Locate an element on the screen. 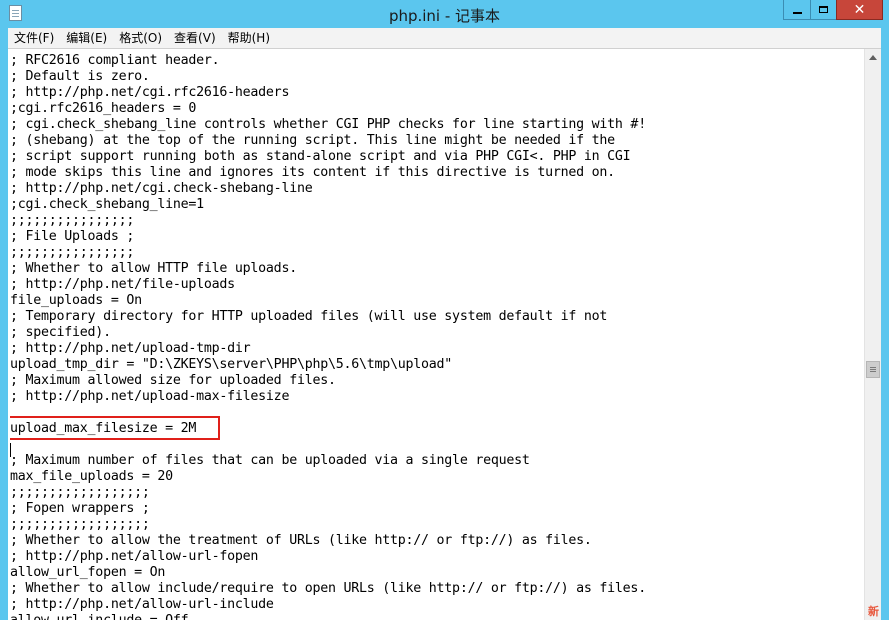  menu-help: 帮助(H) is located at coordinates (249, 38).